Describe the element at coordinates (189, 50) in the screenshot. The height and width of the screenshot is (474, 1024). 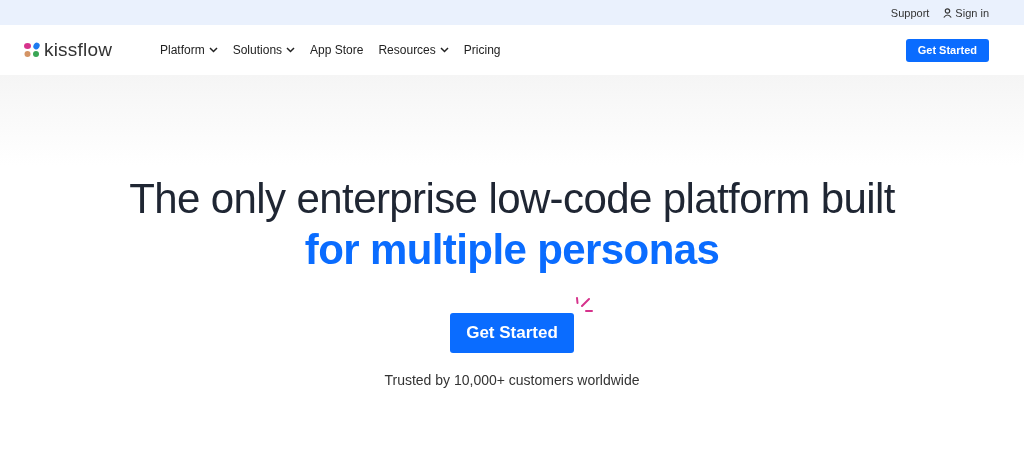
I see `nav-link: Platform` at that location.